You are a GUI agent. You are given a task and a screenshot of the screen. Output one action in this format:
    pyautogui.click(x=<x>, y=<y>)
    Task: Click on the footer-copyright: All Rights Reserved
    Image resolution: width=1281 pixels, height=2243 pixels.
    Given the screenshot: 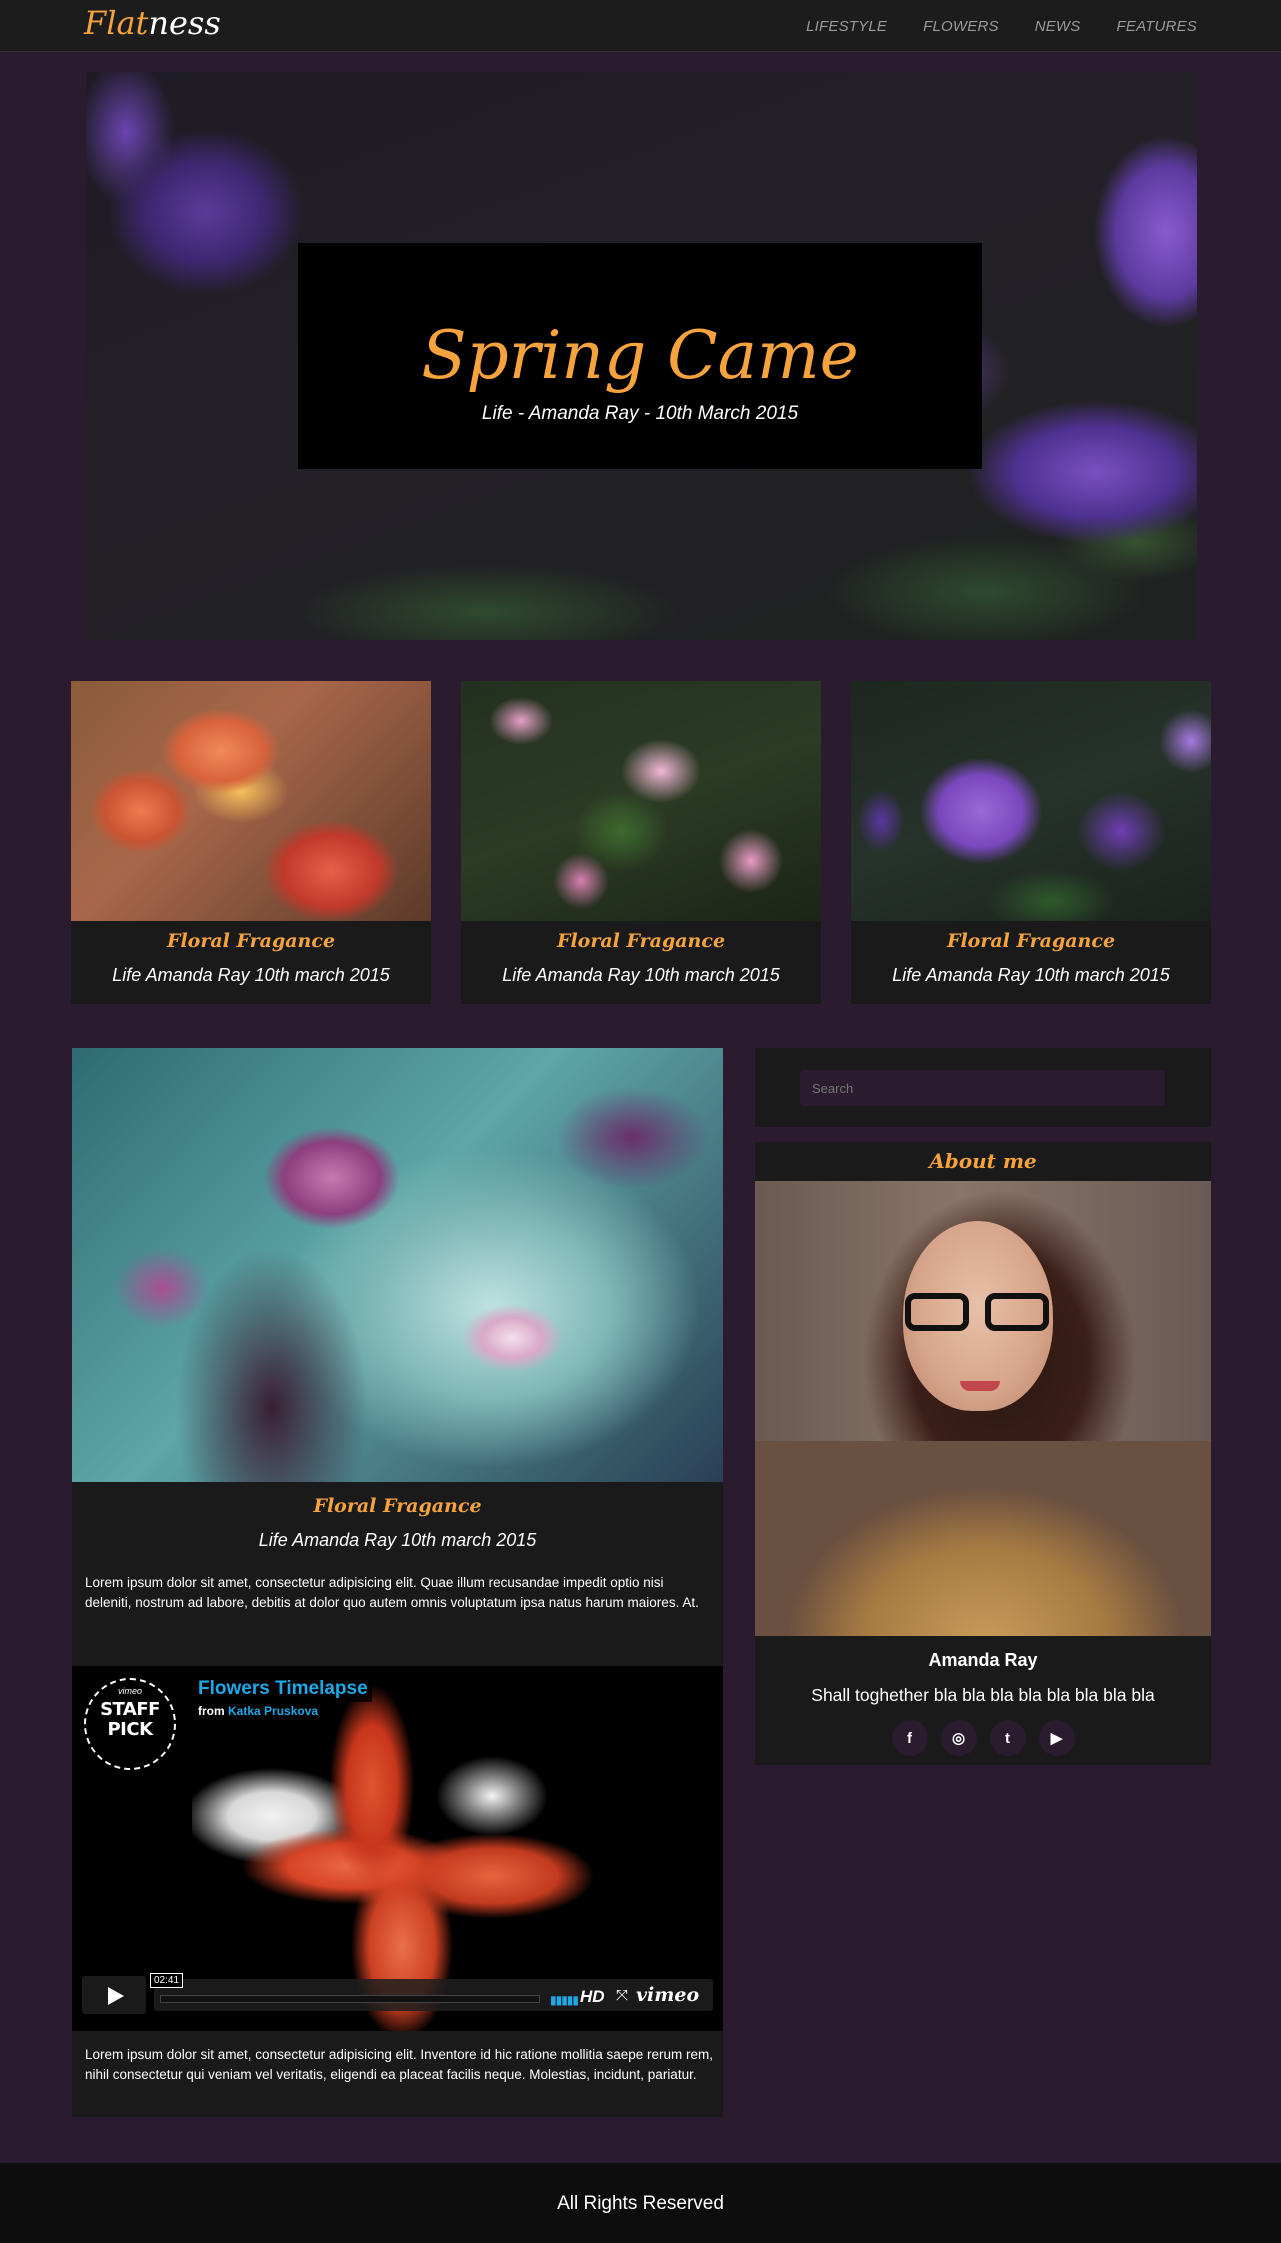 What is the action you would take?
    pyautogui.click(x=640, y=2203)
    